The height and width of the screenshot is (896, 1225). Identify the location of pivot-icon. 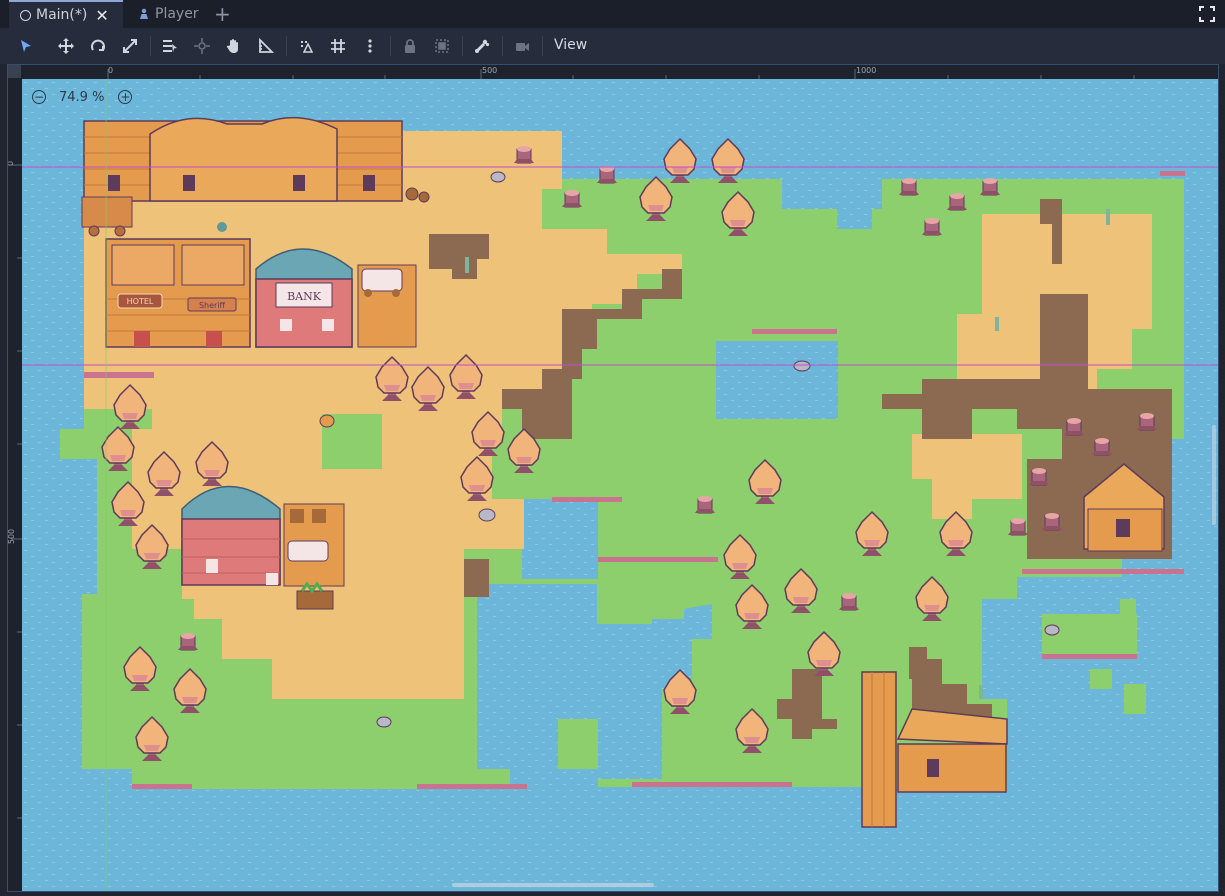
(202, 46).